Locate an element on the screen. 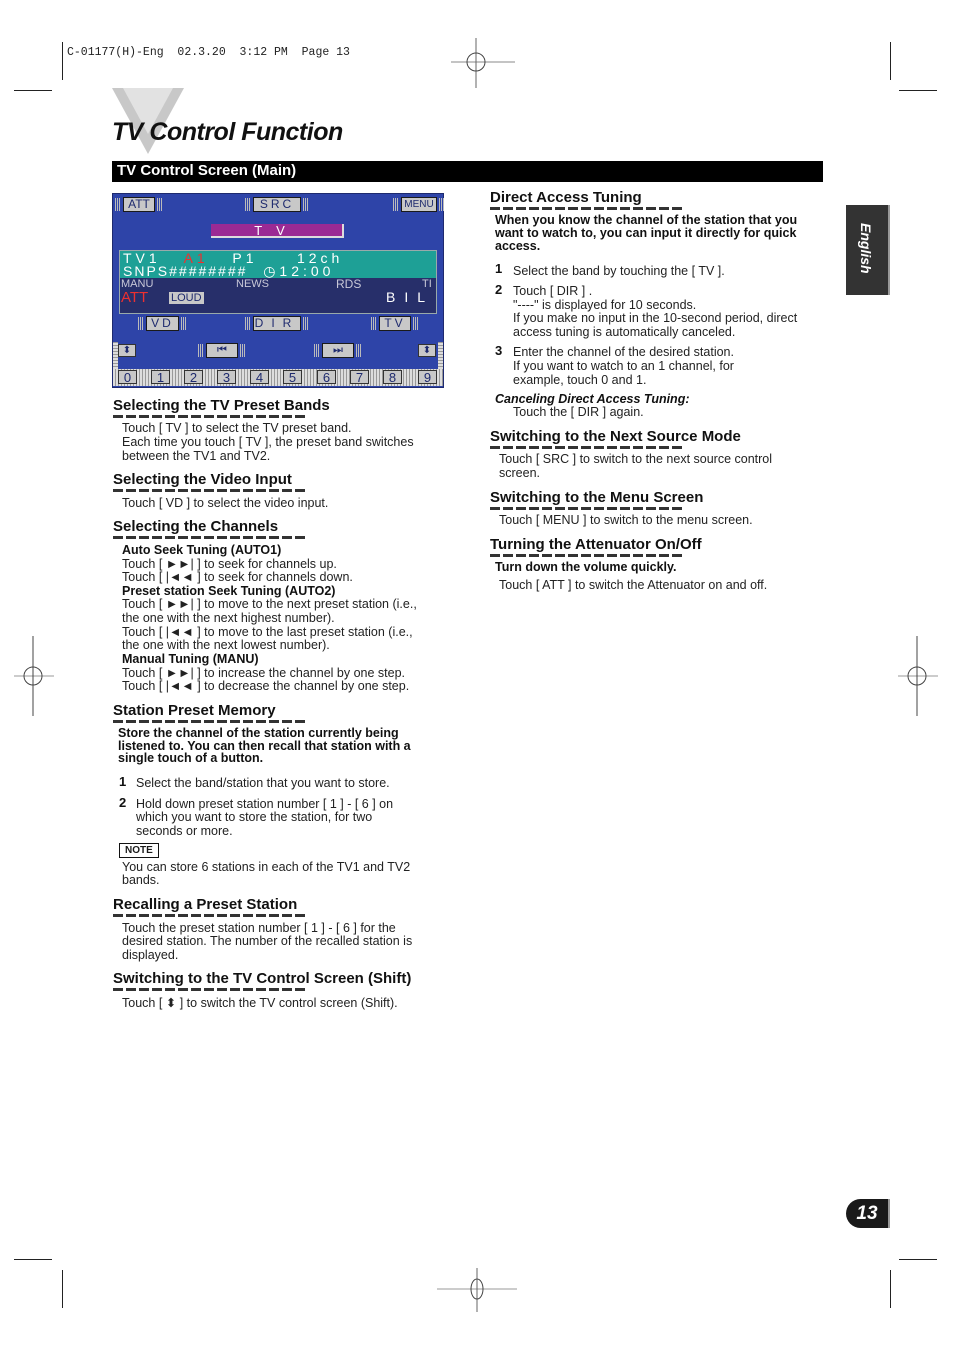  registration-mark-left is located at coordinates (34, 676).